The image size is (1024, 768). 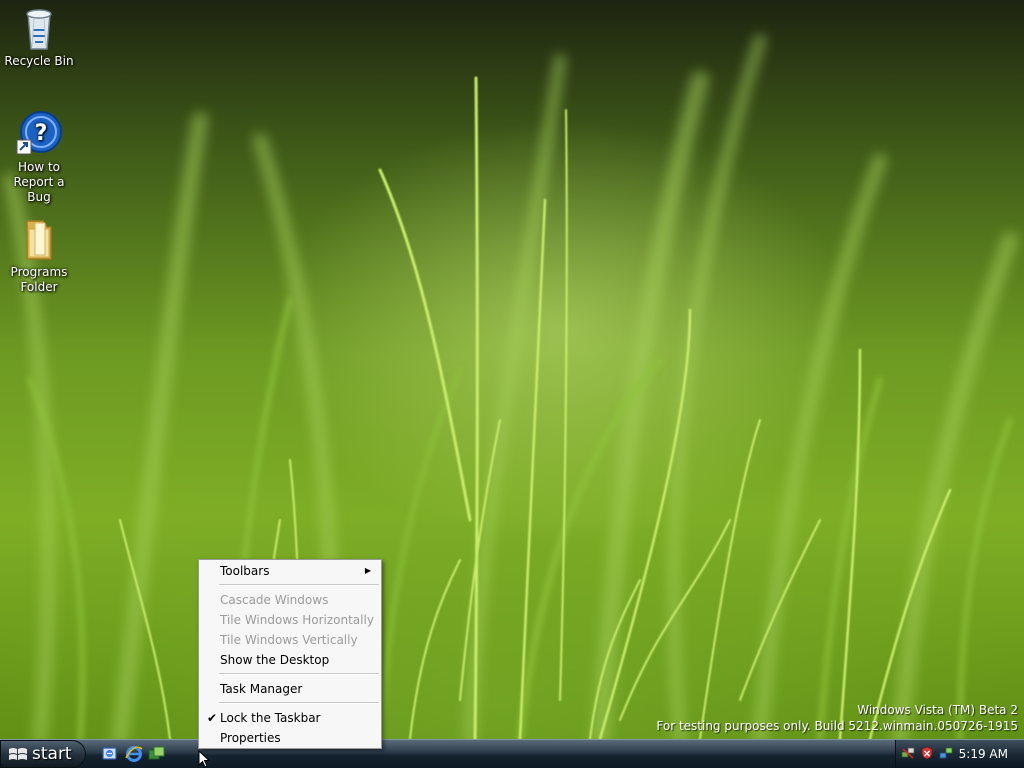 I want to click on taskbar: start 5:19 AM, so click(x=512, y=753).